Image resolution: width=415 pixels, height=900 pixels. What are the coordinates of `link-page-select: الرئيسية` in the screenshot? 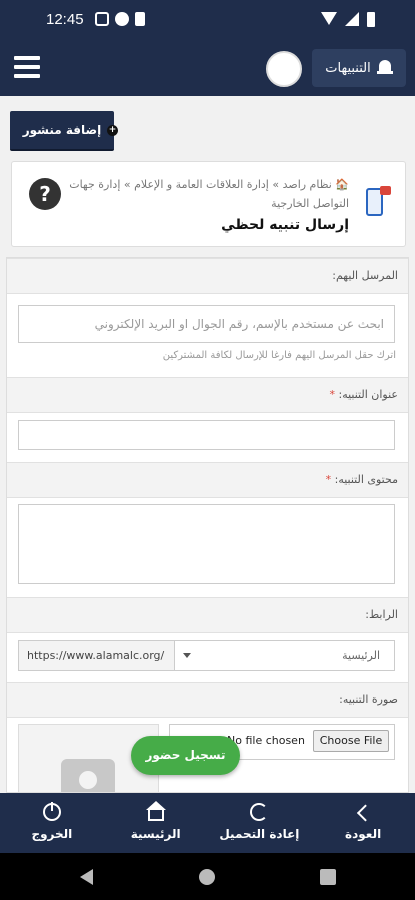 It's located at (284, 655).